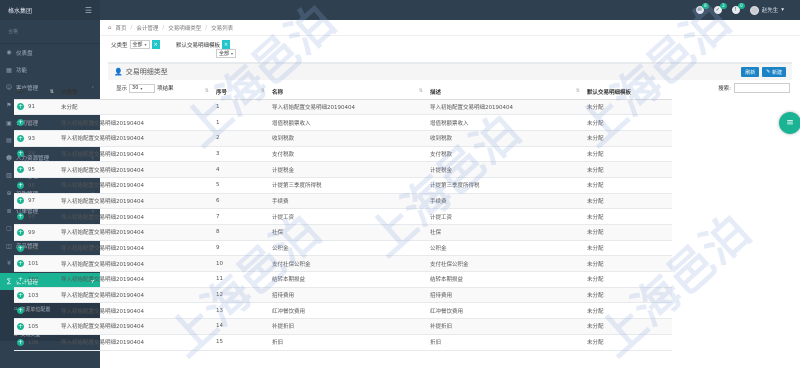 This screenshot has width=800, height=368. Describe the element at coordinates (343, 122) in the screenshot. I see `table-row: +92 导入初始配置交易明细20190404 1 增值税额票收入 增值税额票收入 未分配` at that location.